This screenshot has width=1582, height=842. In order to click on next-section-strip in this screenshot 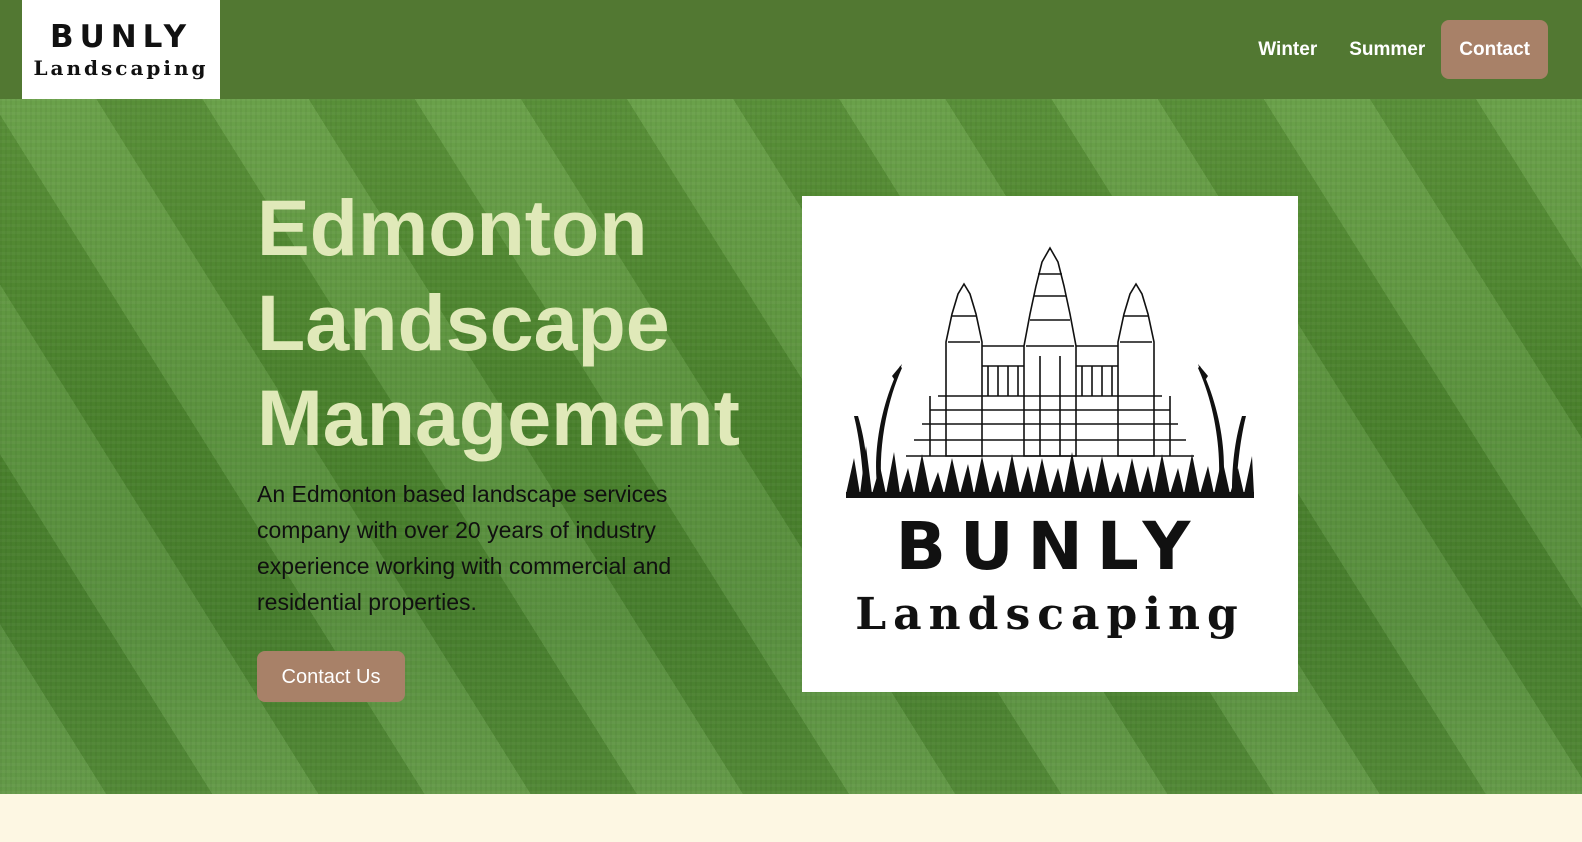, I will do `click(791, 818)`.